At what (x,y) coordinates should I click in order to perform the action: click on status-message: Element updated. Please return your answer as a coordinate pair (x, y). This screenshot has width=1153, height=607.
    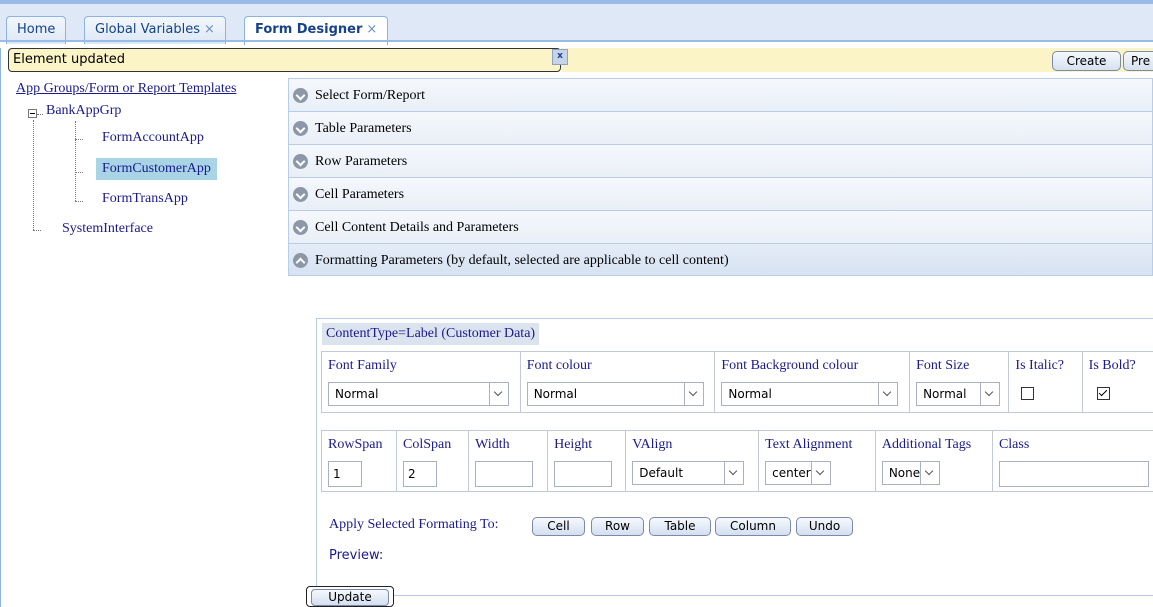
    Looking at the image, I should click on (284, 60).